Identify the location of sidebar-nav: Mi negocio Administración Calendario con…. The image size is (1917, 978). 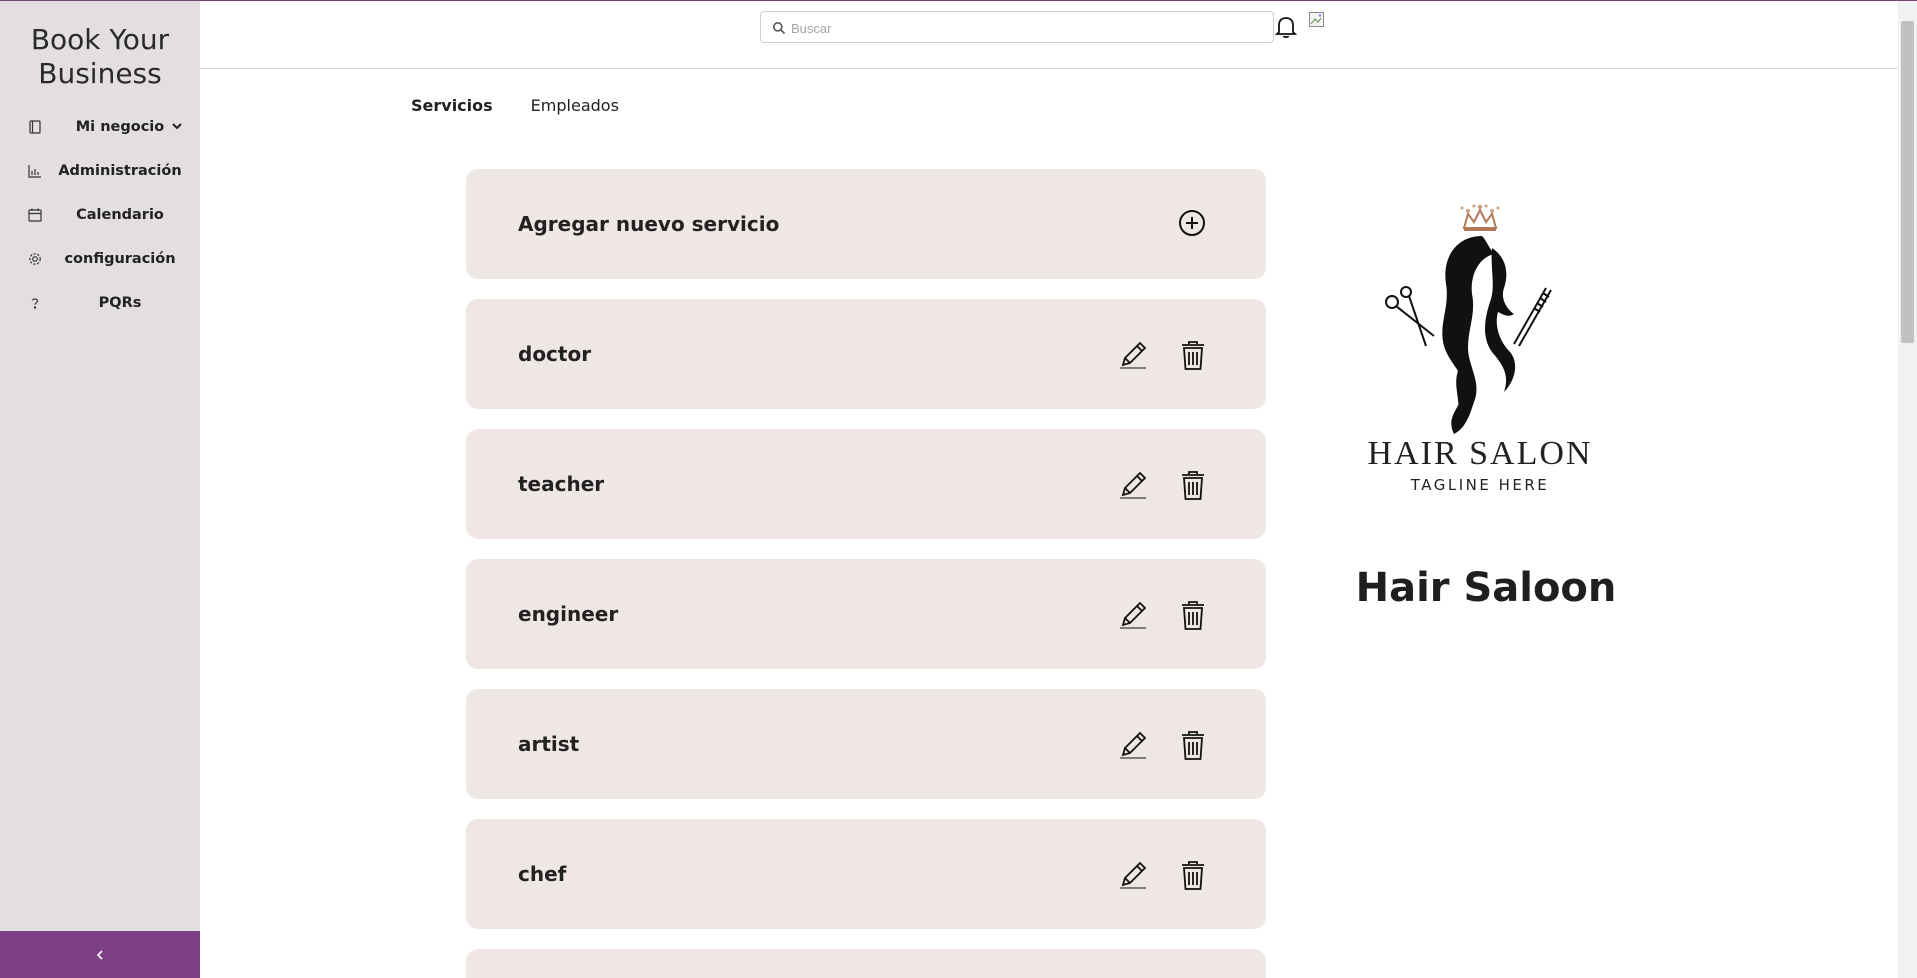
(100, 215).